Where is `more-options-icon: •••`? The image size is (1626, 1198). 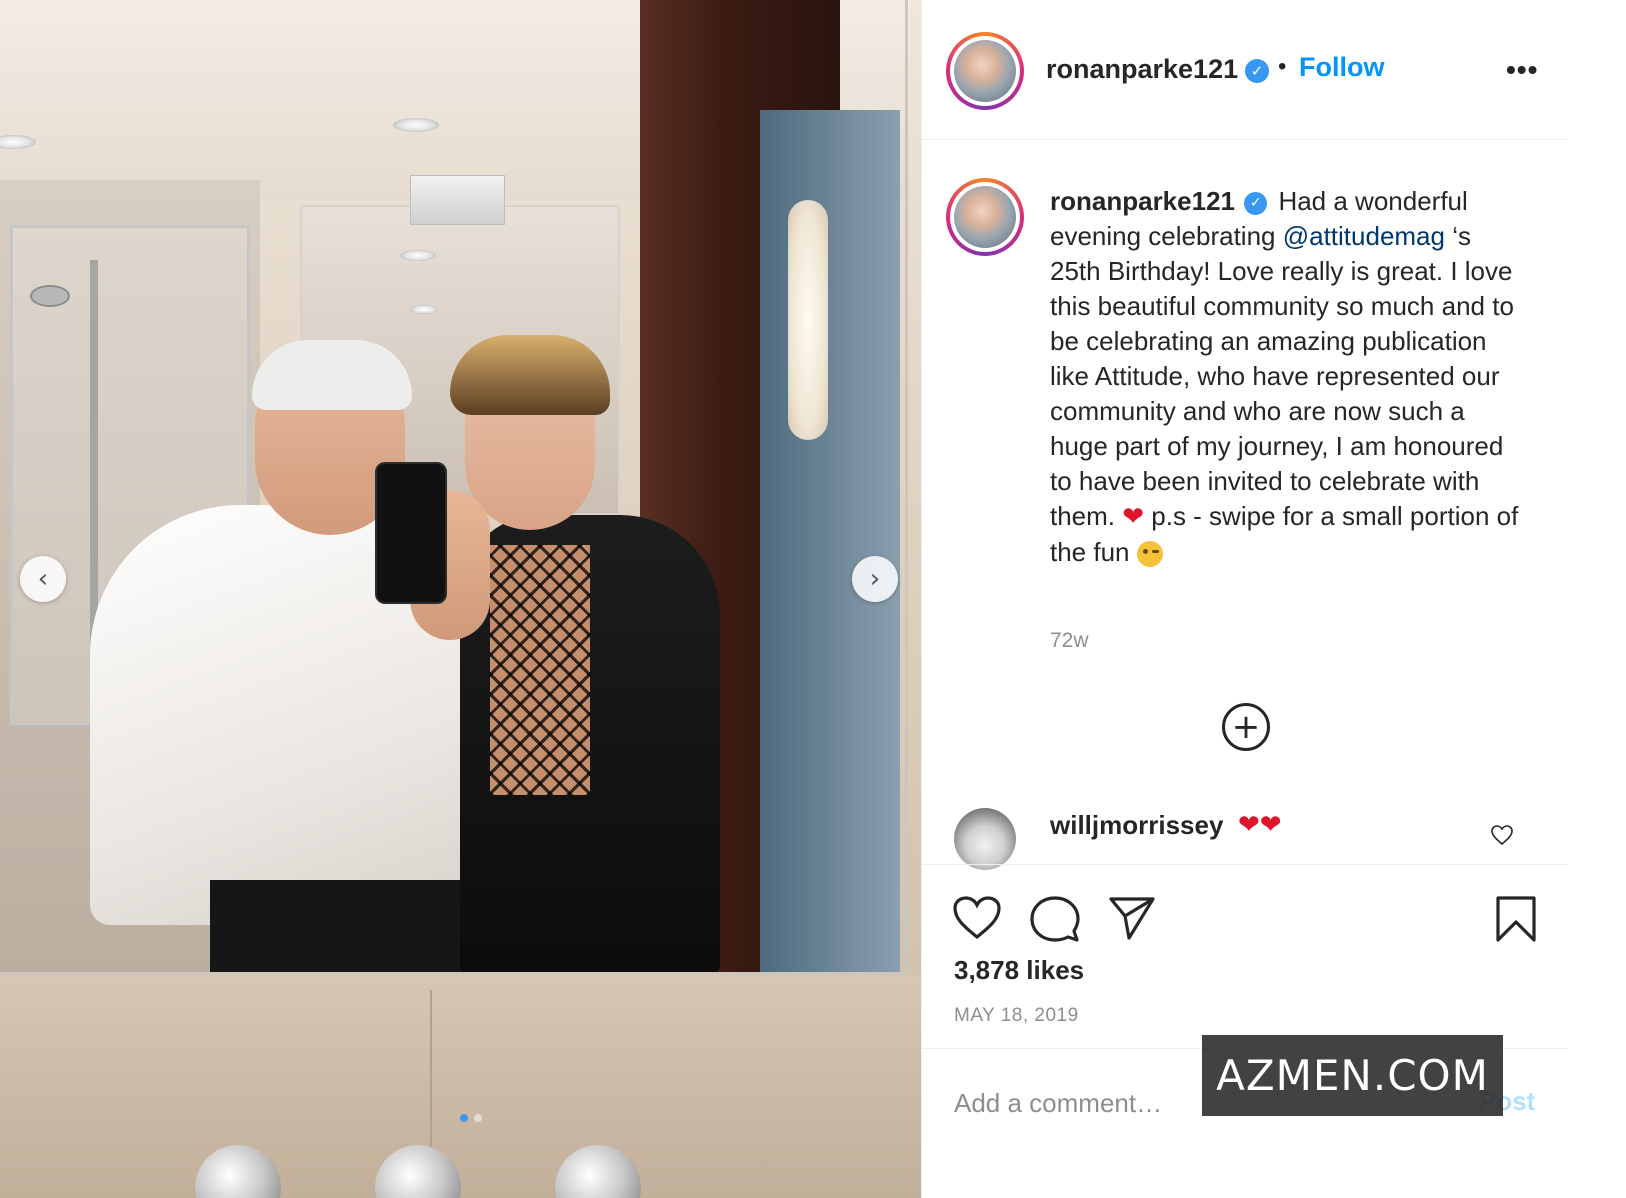
more-options-icon: ••• is located at coordinates (1522, 70).